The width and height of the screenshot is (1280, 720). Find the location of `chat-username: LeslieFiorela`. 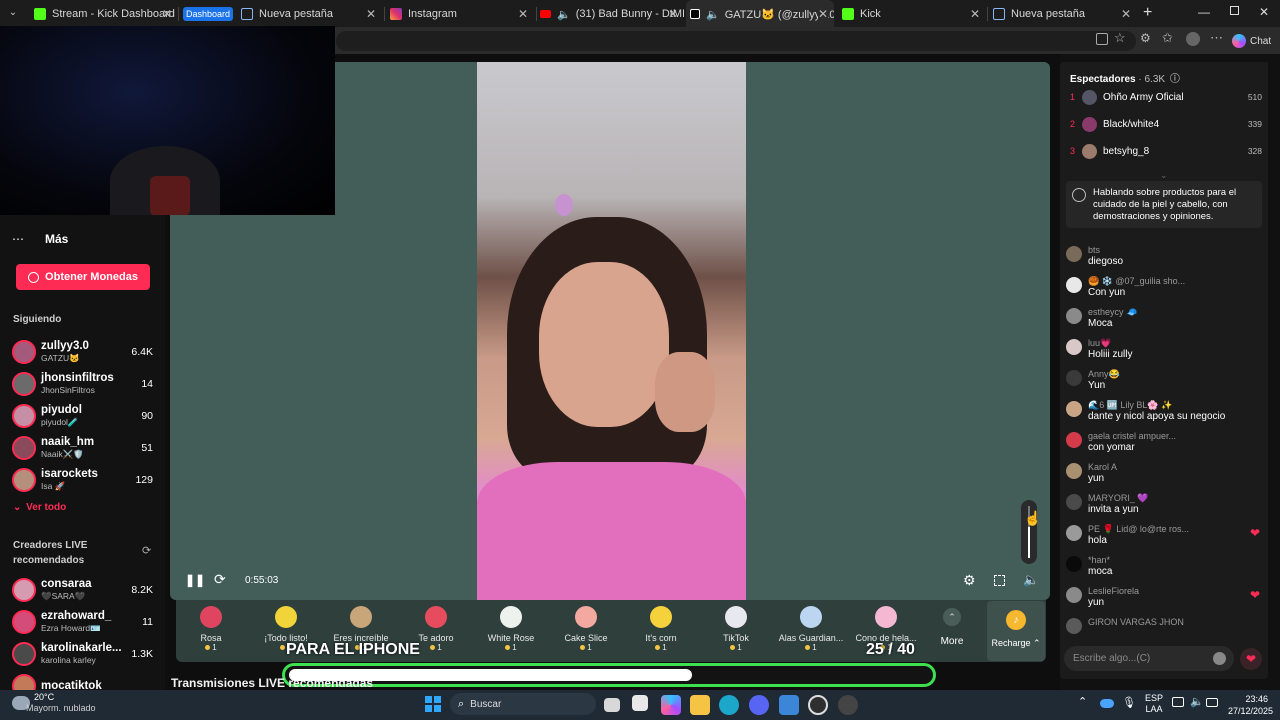

chat-username: LeslieFiorela is located at coordinates (1113, 591).